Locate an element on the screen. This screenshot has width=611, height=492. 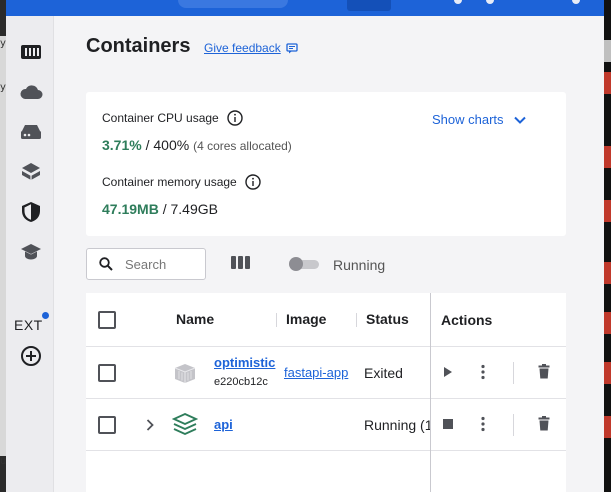
container-name-link: api is located at coordinates (245, 424).